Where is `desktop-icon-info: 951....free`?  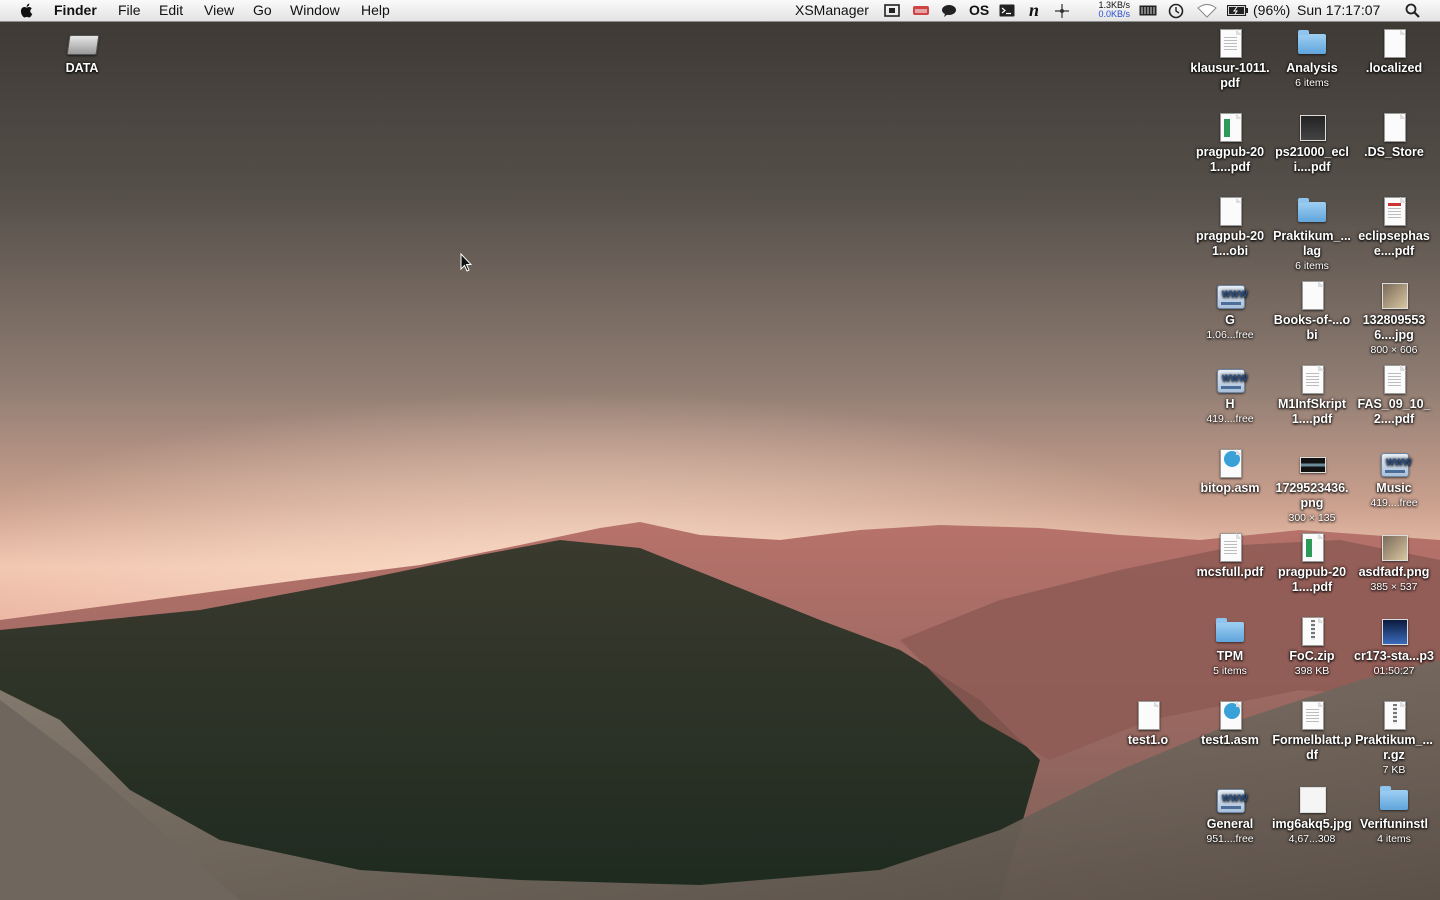 desktop-icon-info: 951....free is located at coordinates (1230, 839).